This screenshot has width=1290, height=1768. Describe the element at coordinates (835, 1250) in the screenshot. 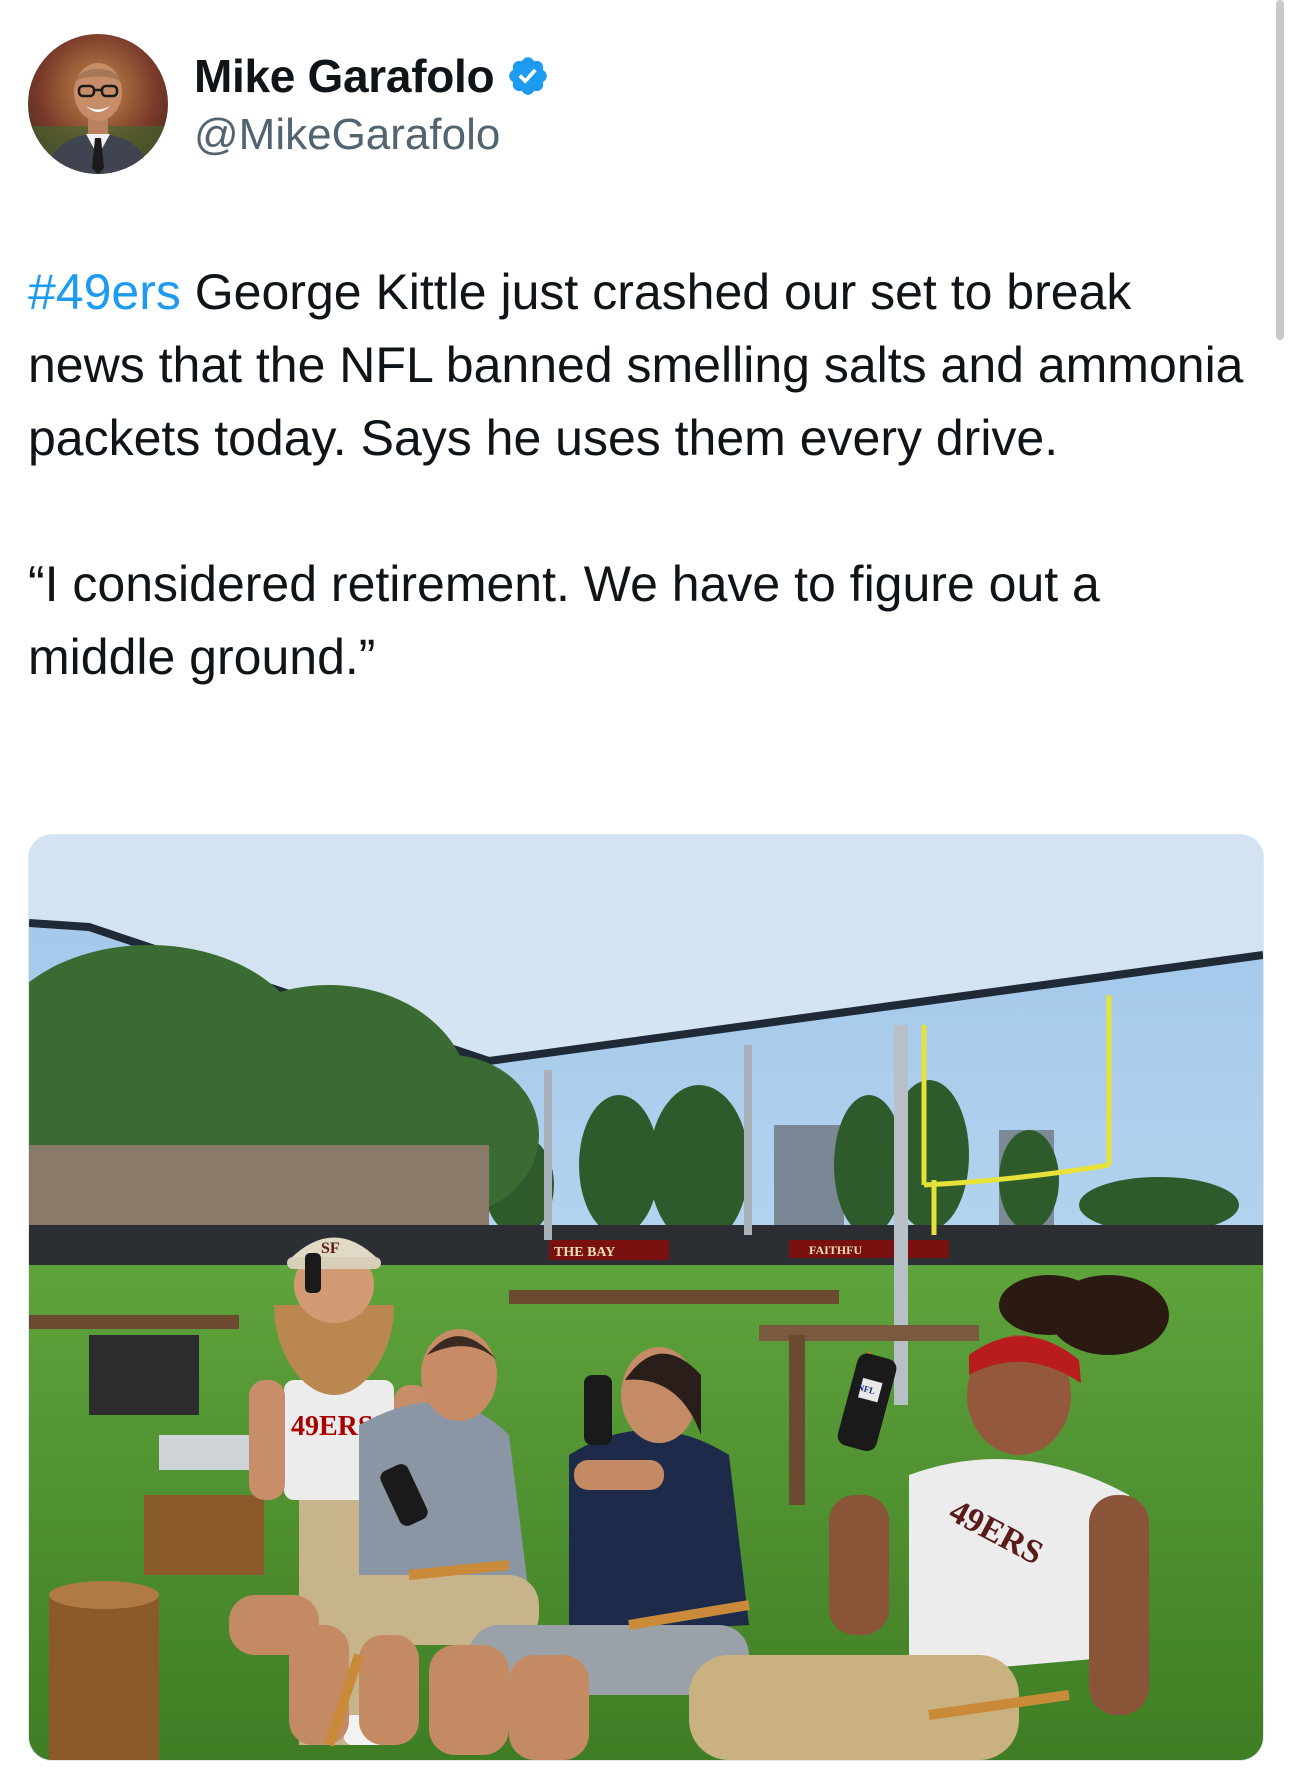

I see `faithful-banner-text: FAITHFU` at that location.